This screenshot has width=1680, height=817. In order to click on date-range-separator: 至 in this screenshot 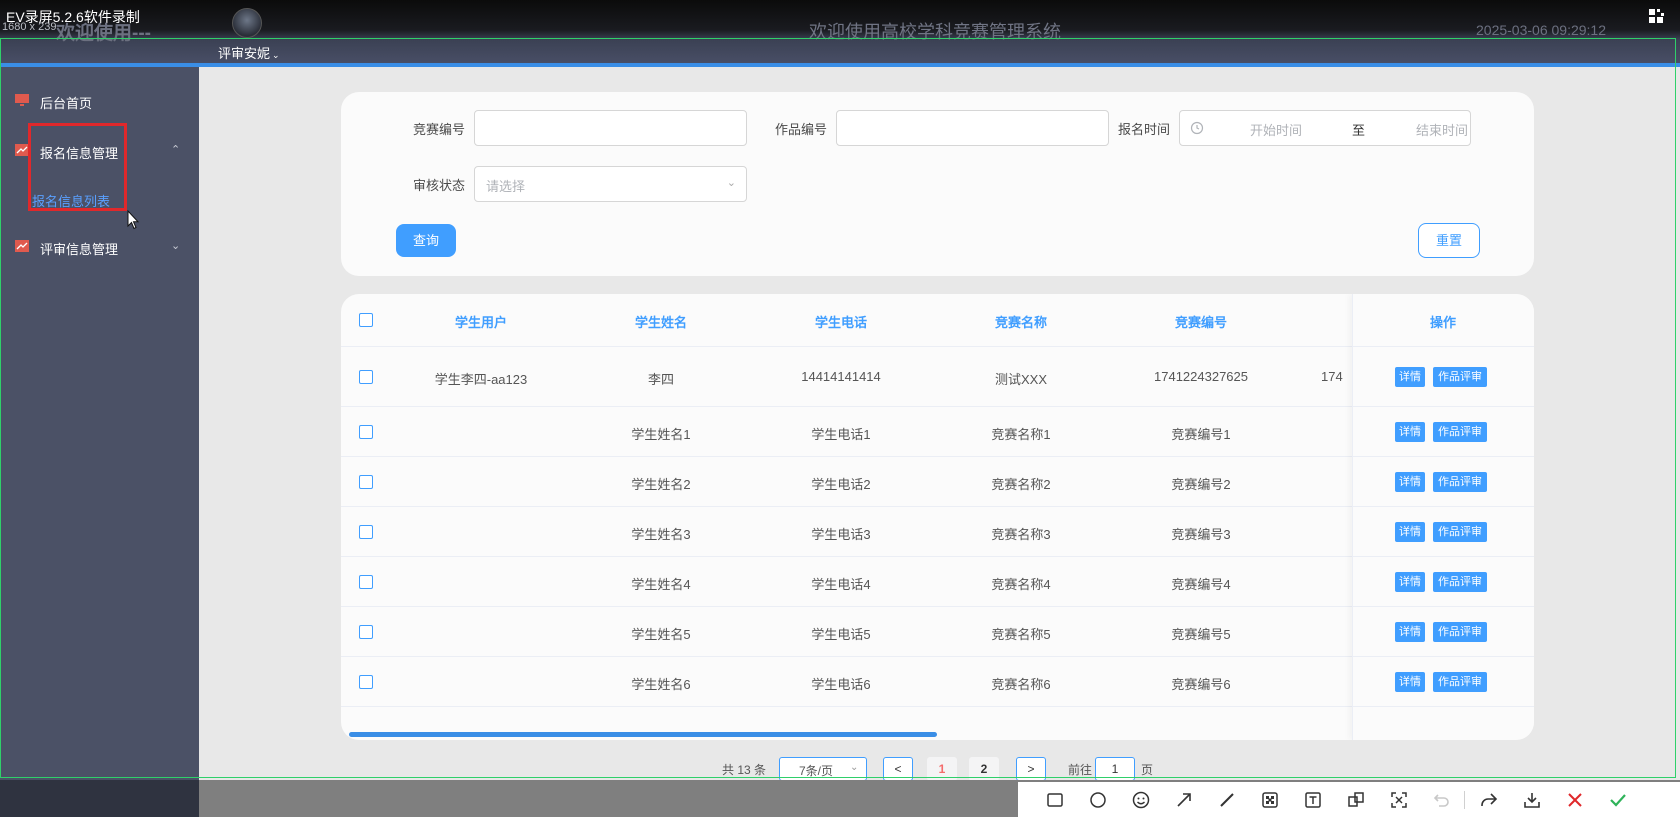, I will do `click(1359, 130)`.